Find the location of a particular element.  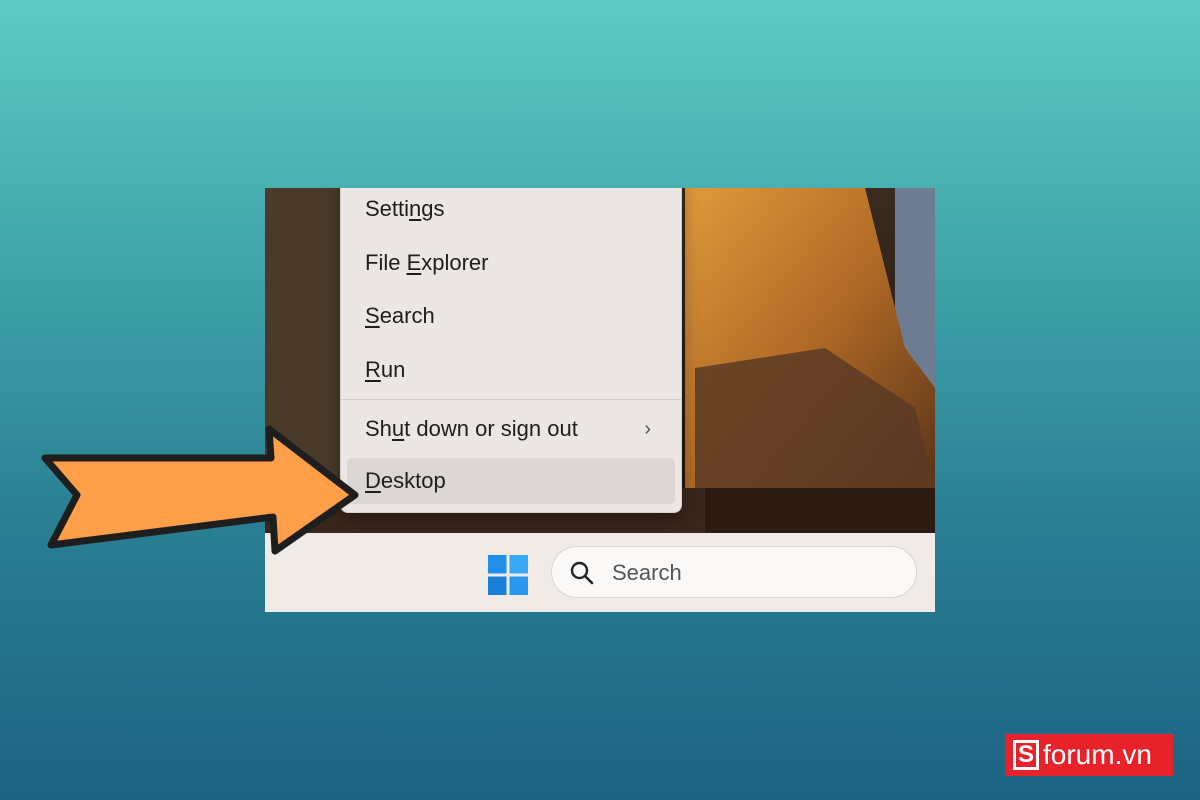

menu-item-search-accesskey: S is located at coordinates (372, 315).